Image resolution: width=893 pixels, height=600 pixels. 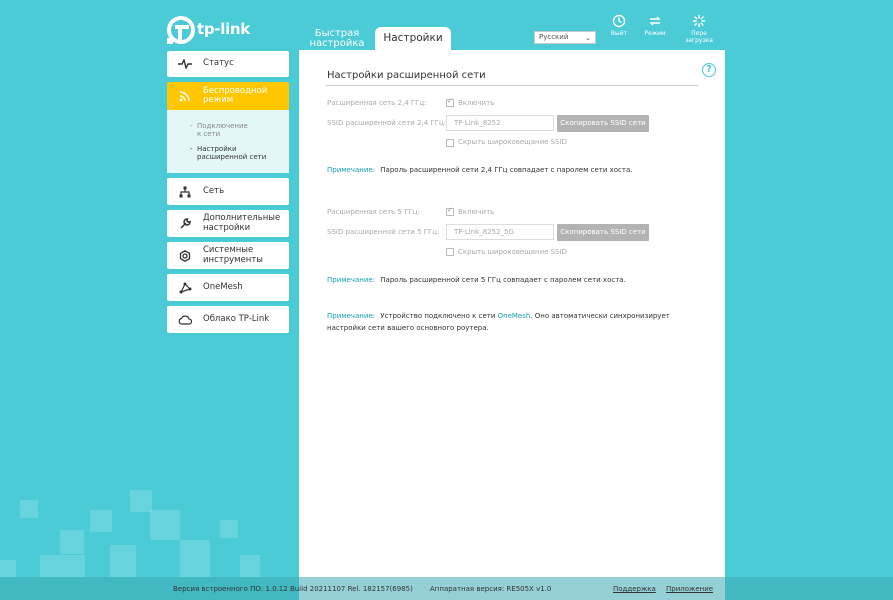 I want to click on logout-label: Выйт, so click(x=619, y=33).